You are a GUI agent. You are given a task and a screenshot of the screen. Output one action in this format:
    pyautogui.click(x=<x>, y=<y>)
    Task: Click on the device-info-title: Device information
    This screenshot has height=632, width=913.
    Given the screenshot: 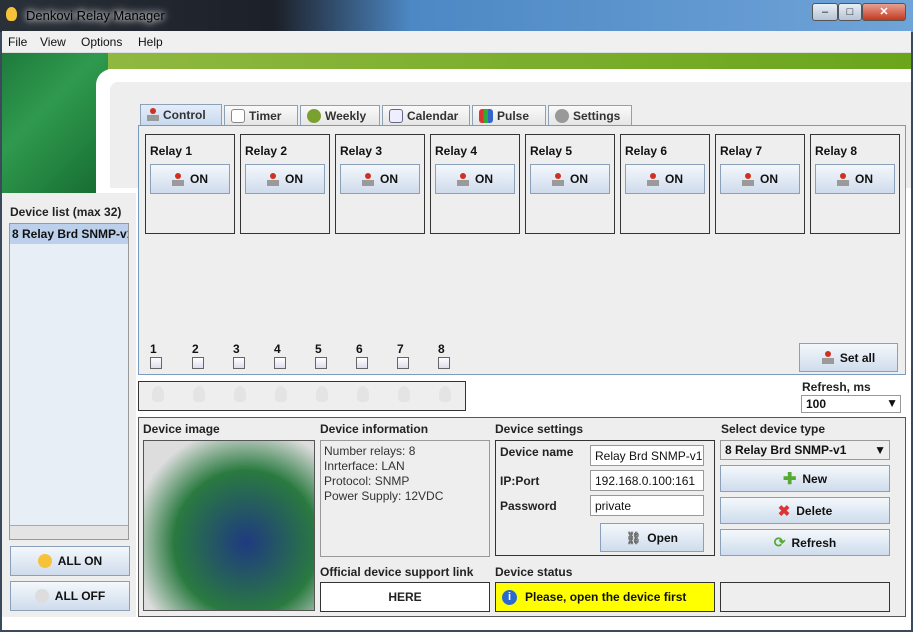 What is the action you would take?
    pyautogui.click(x=374, y=429)
    